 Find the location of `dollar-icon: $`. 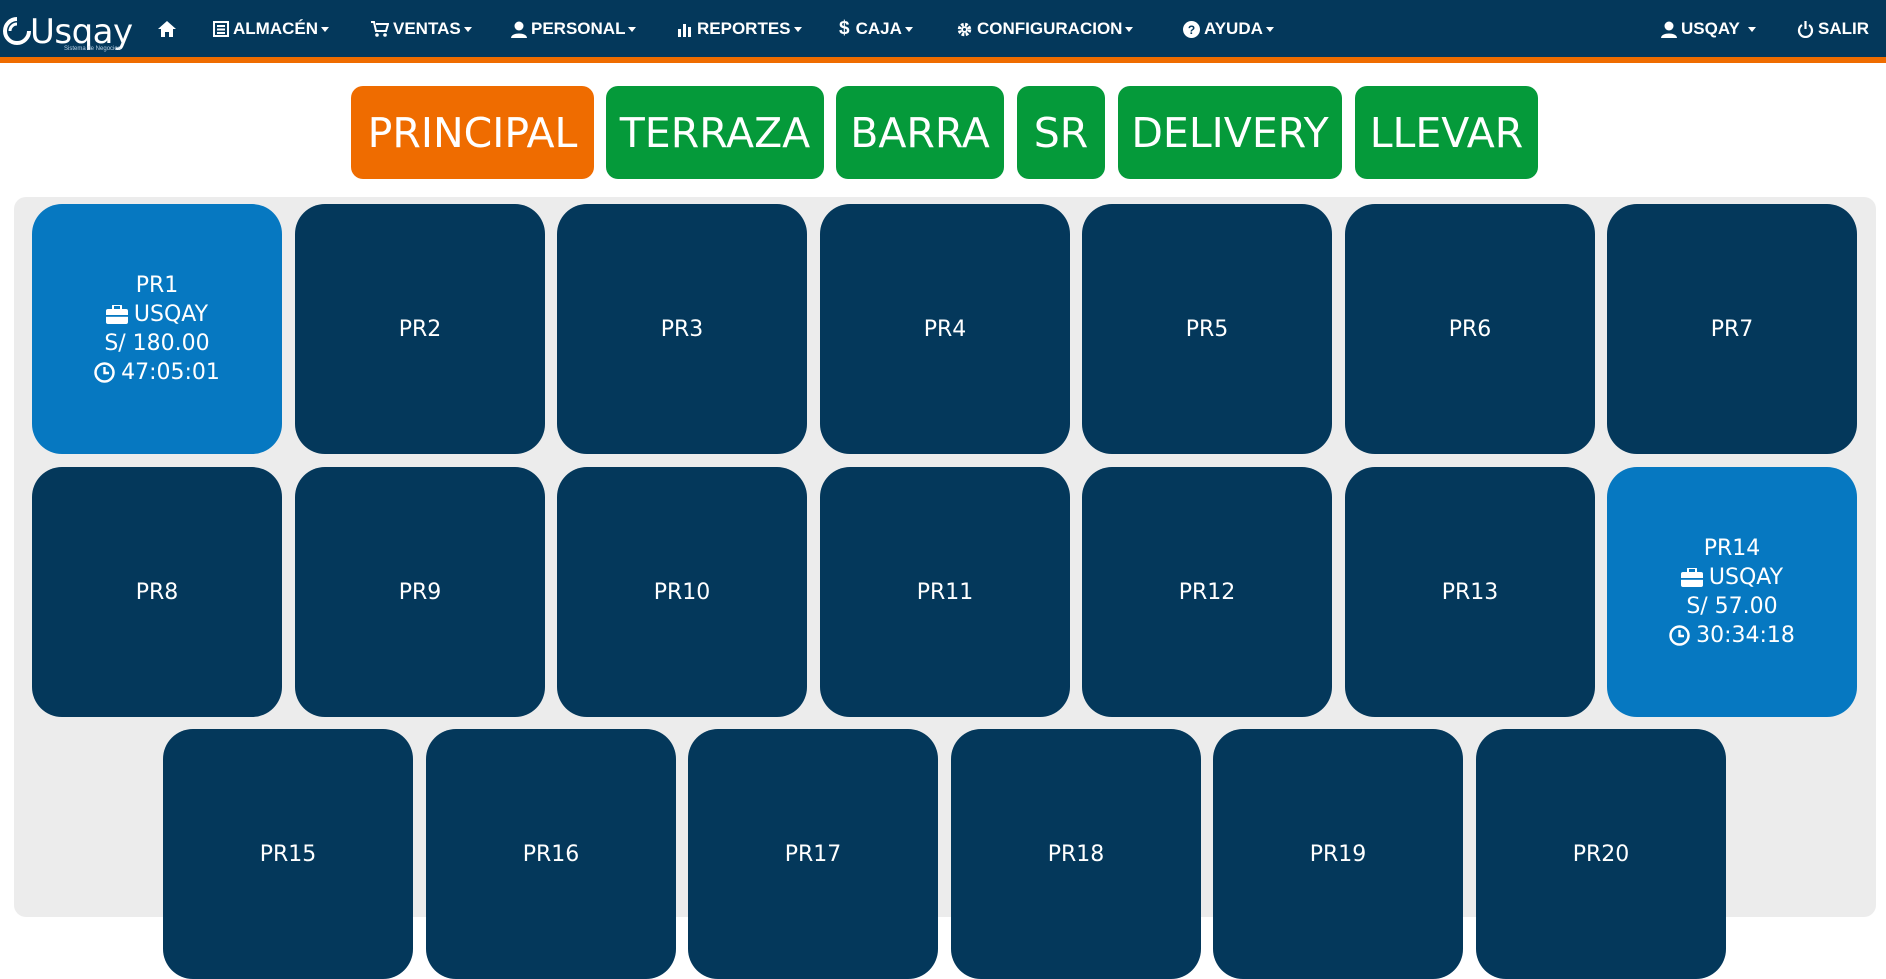

dollar-icon: $ is located at coordinates (844, 28).